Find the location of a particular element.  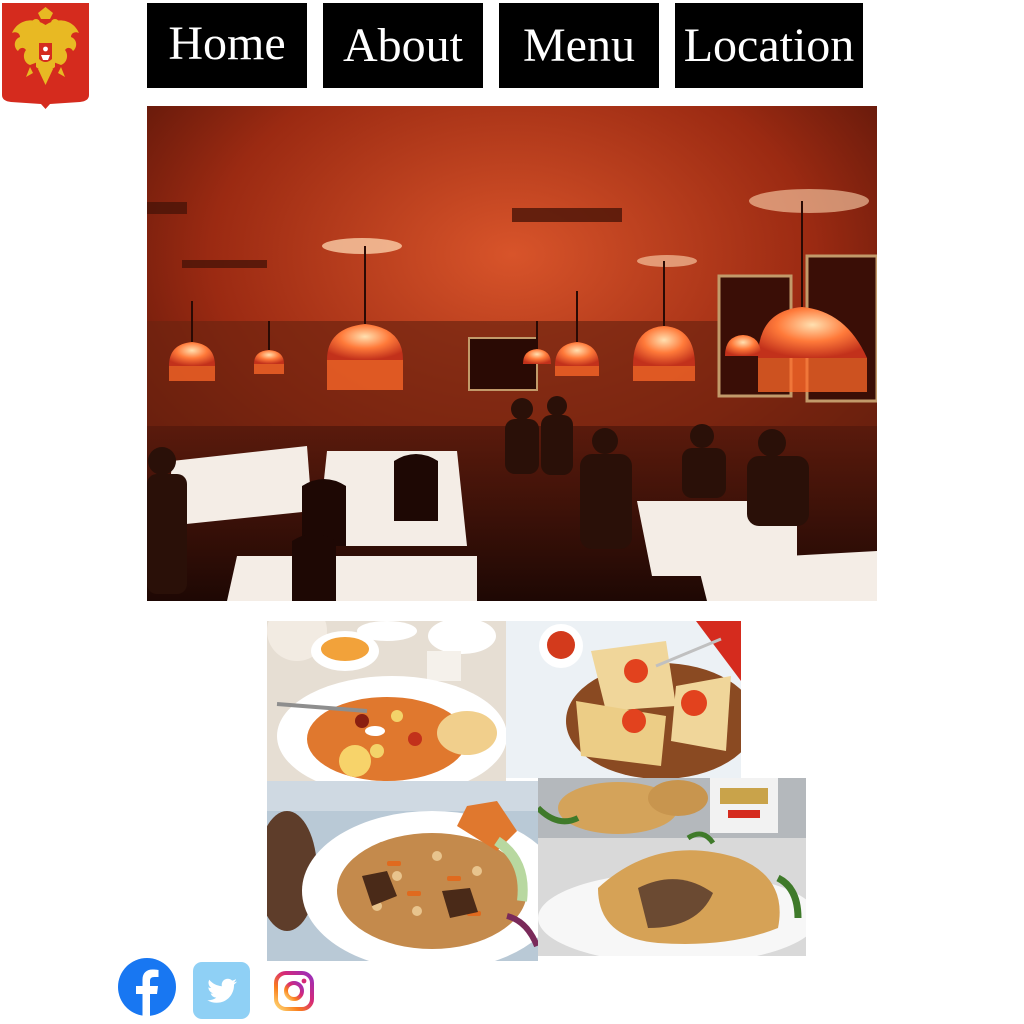

facebook-icon is located at coordinates (147, 987).